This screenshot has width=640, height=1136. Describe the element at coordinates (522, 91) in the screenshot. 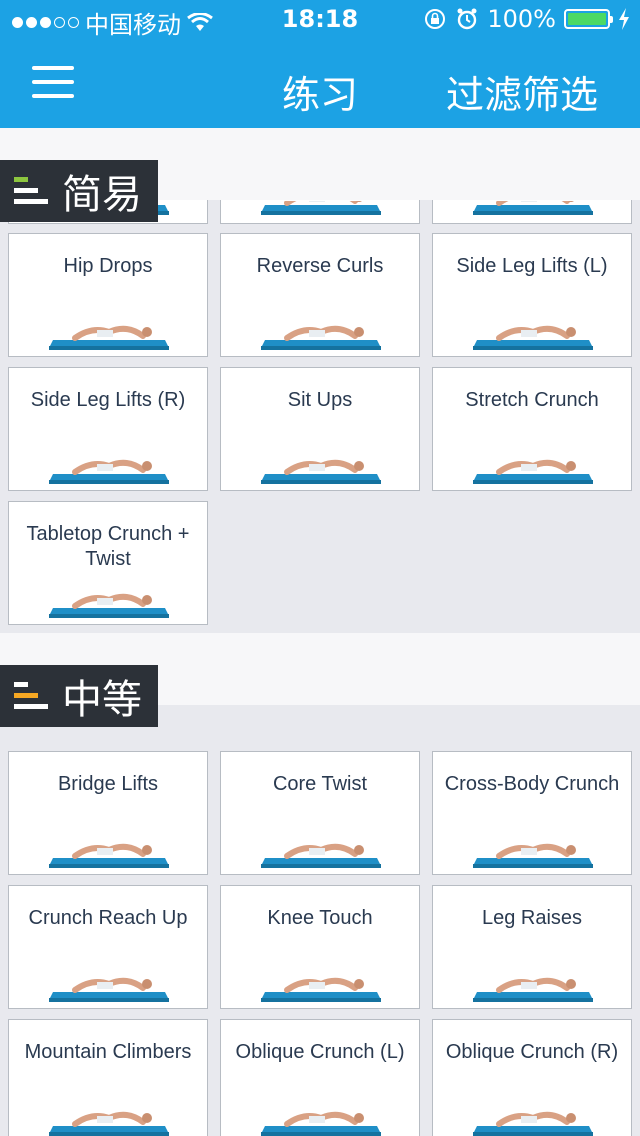

I see `filter-button: 过滤筛选` at that location.